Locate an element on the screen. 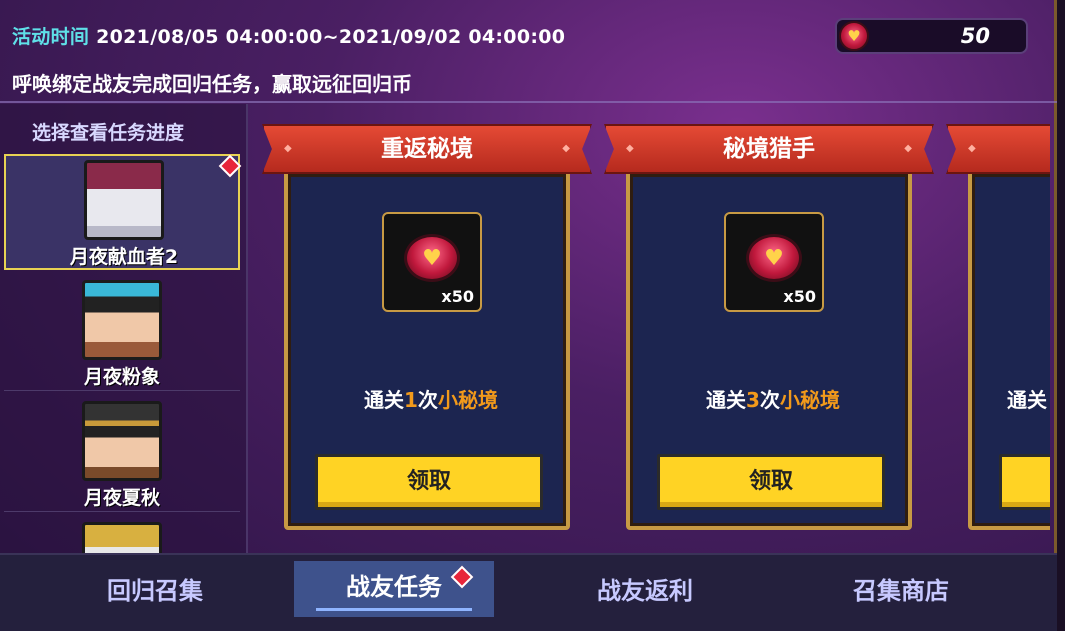 This screenshot has height=631, width=1065. task-title: 秘境猎手 is located at coordinates (769, 149).